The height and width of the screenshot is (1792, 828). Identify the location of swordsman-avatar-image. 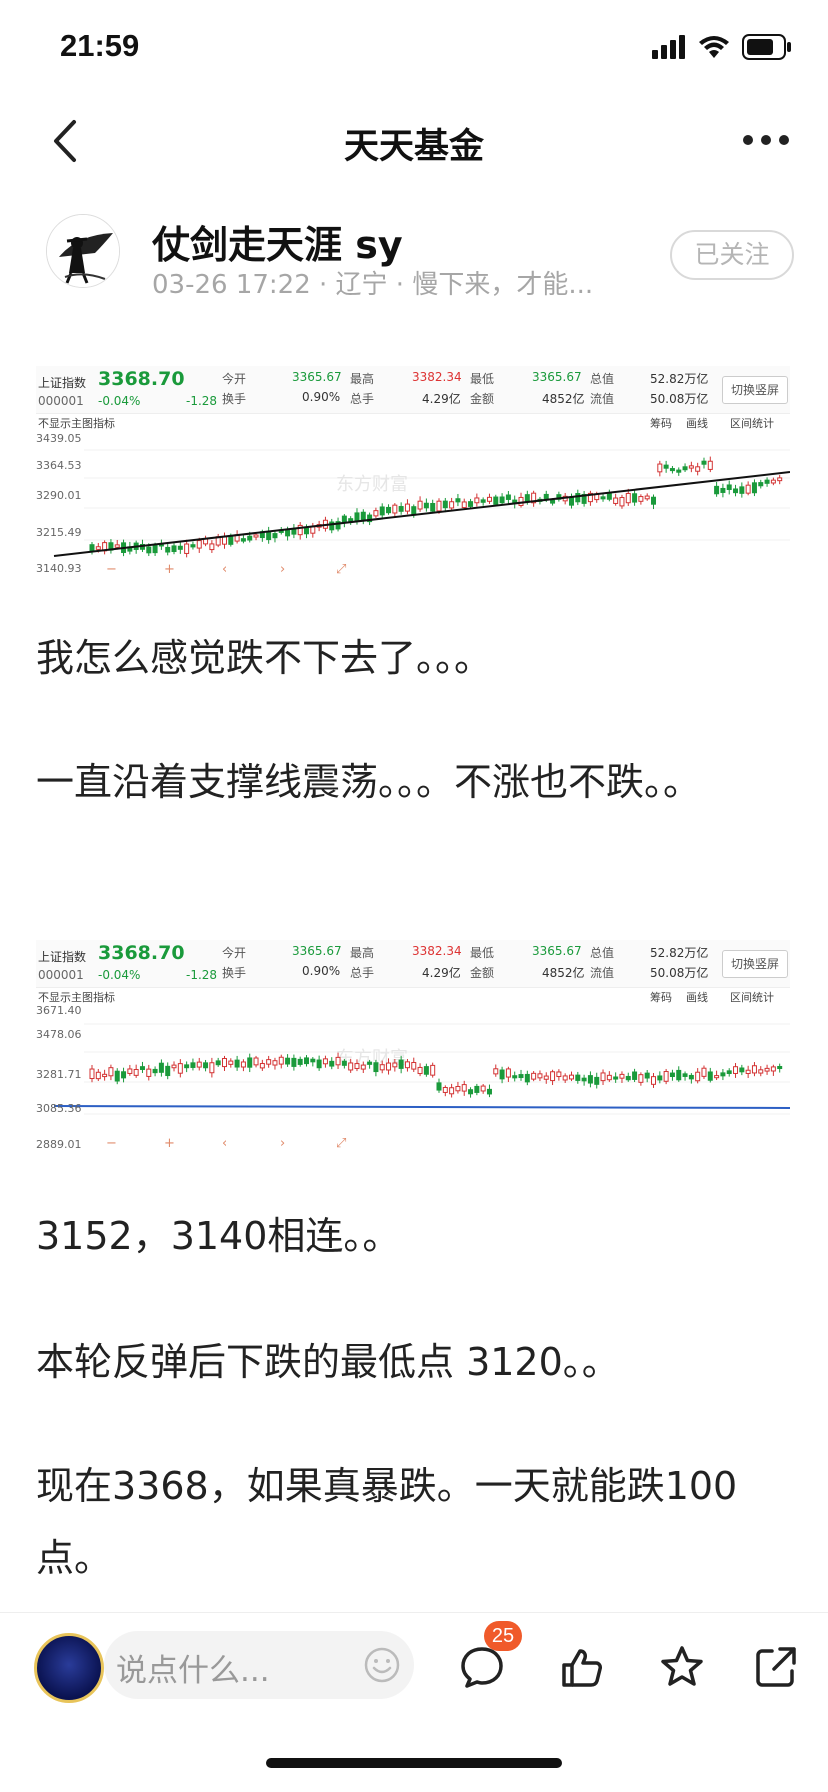
(83, 251).